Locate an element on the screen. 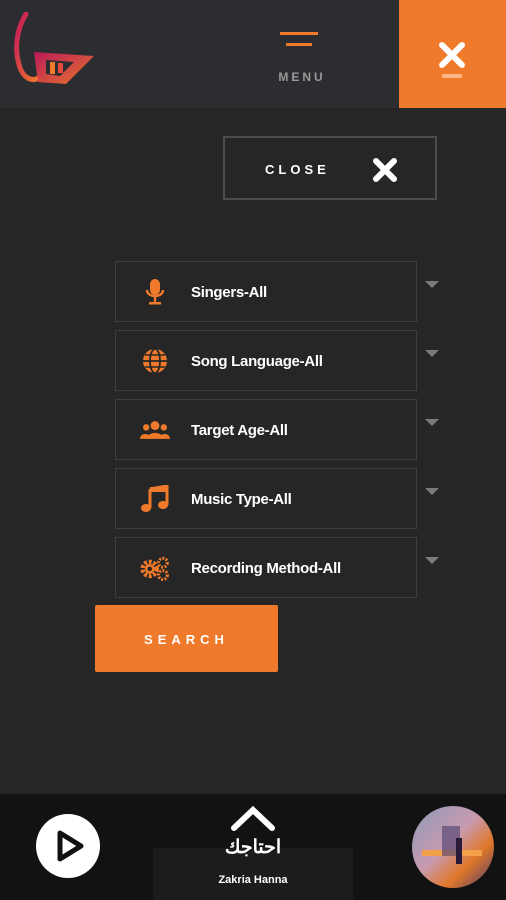  menu-button: MENU is located at coordinates (302, 58).